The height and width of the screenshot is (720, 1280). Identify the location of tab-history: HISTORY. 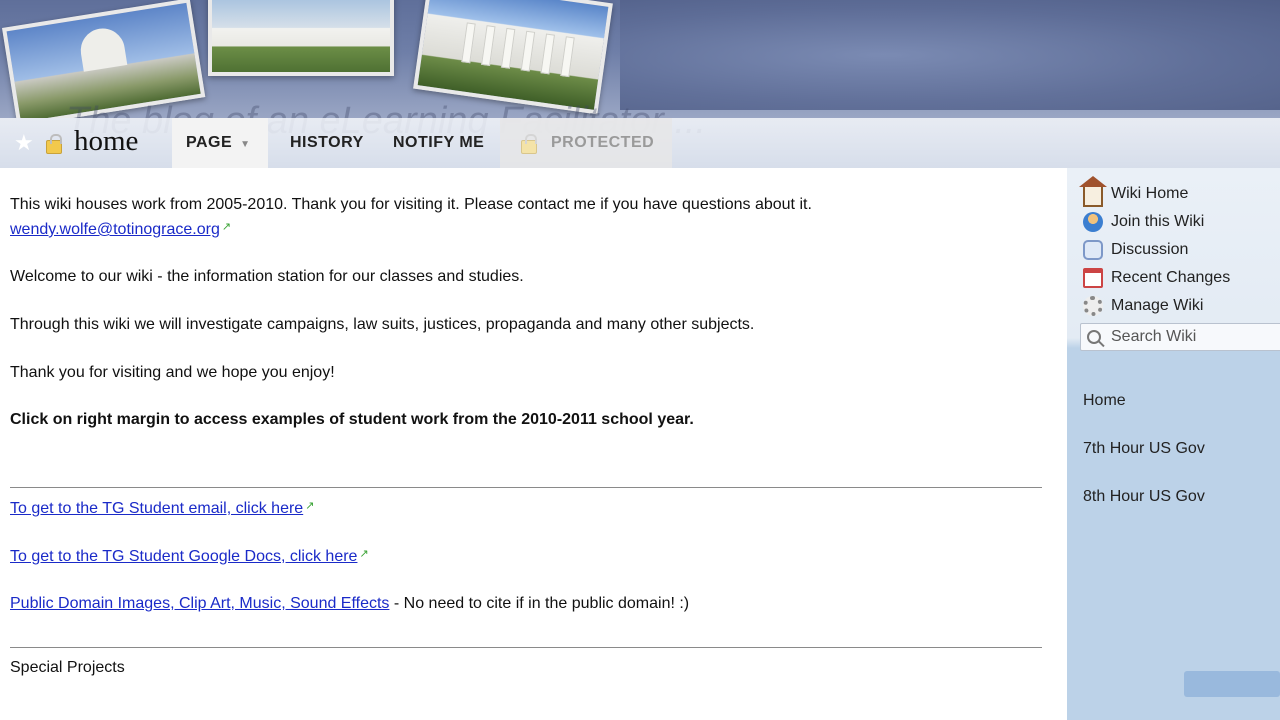
(327, 143).